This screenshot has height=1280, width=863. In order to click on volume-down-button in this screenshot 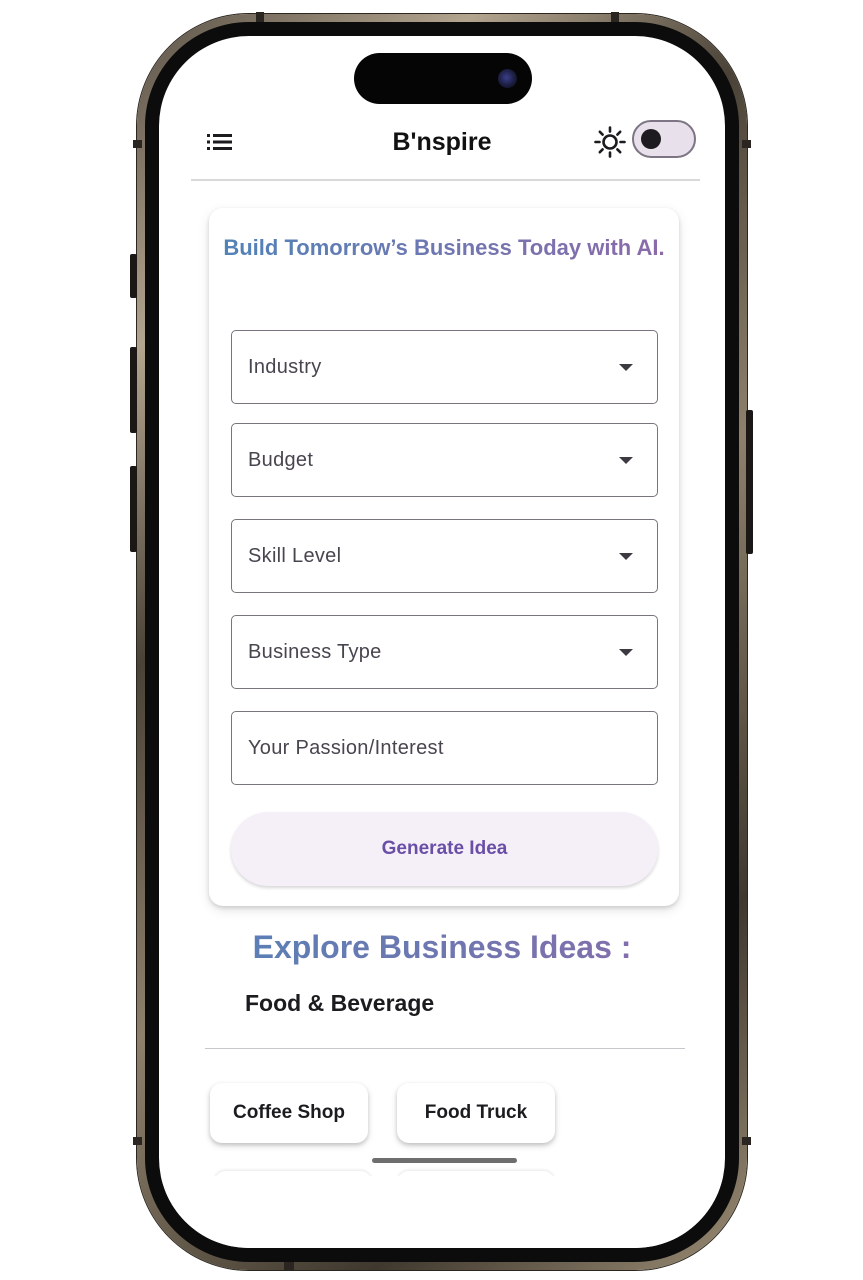, I will do `click(133, 509)`.